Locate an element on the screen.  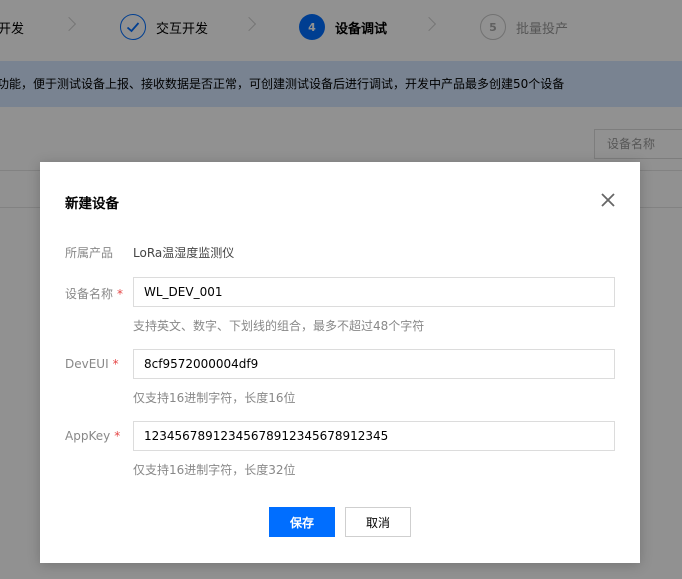
close-icon is located at coordinates (608, 200).